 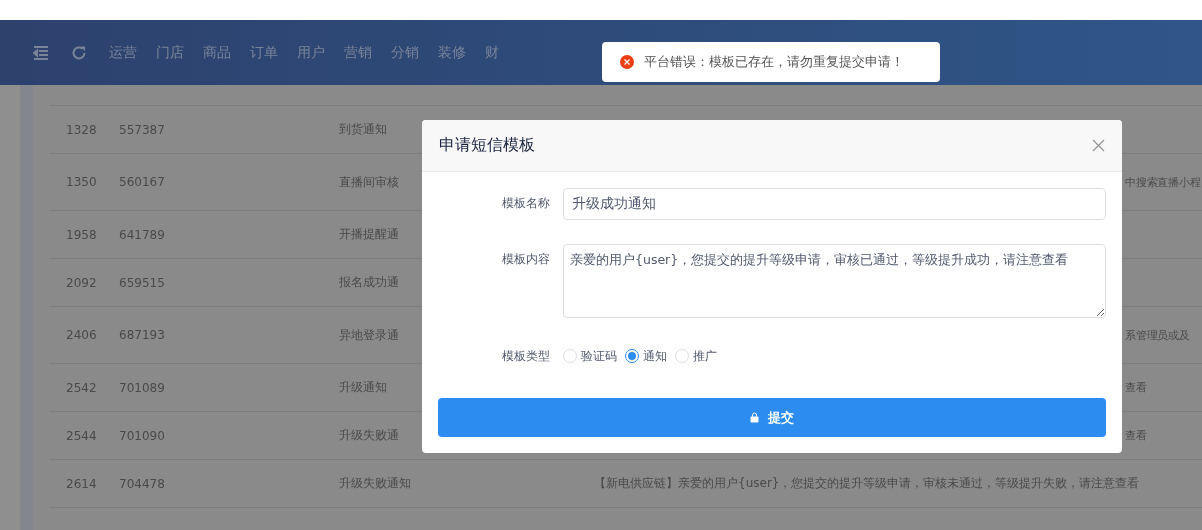 What do you see at coordinates (834, 281) in the screenshot?
I see `template-content-field: 亲爱的用户{user}，您提交的提升等级申请，审核已通过，等级提升成功，请注意查看` at bounding box center [834, 281].